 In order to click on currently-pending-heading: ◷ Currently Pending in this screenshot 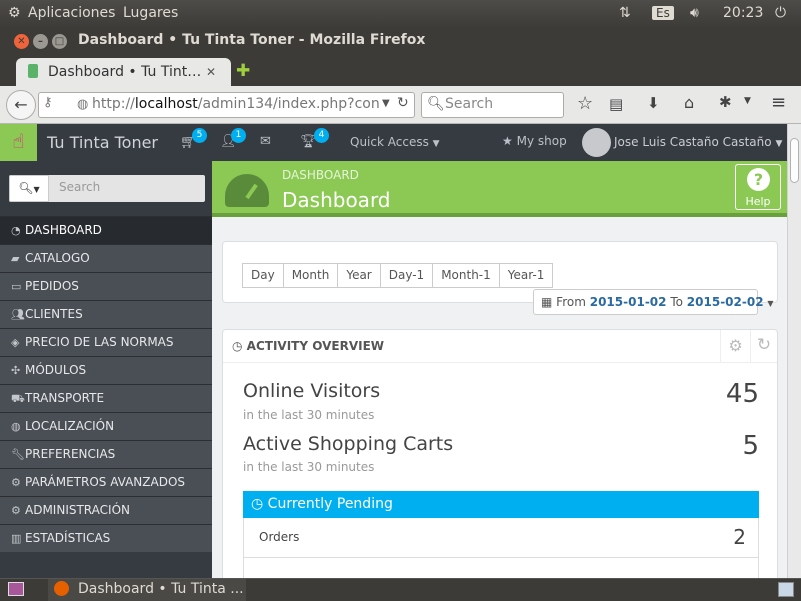, I will do `click(501, 504)`.